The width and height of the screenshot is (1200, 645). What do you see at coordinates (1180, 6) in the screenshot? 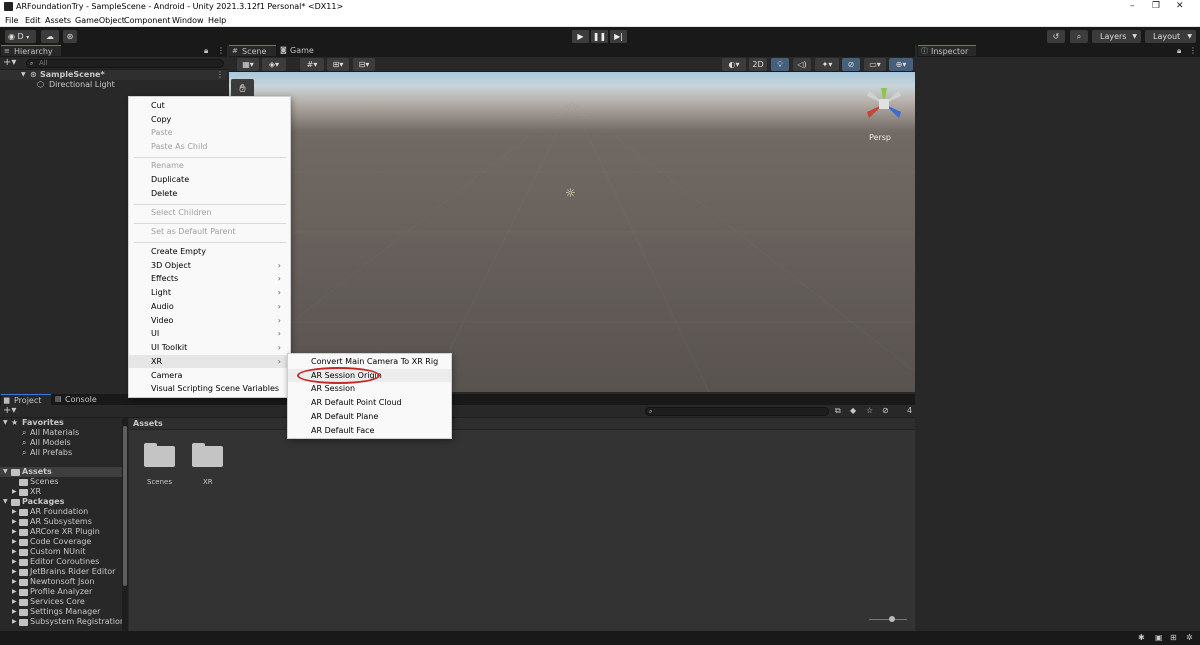
I see `close-button: ✕` at bounding box center [1180, 6].